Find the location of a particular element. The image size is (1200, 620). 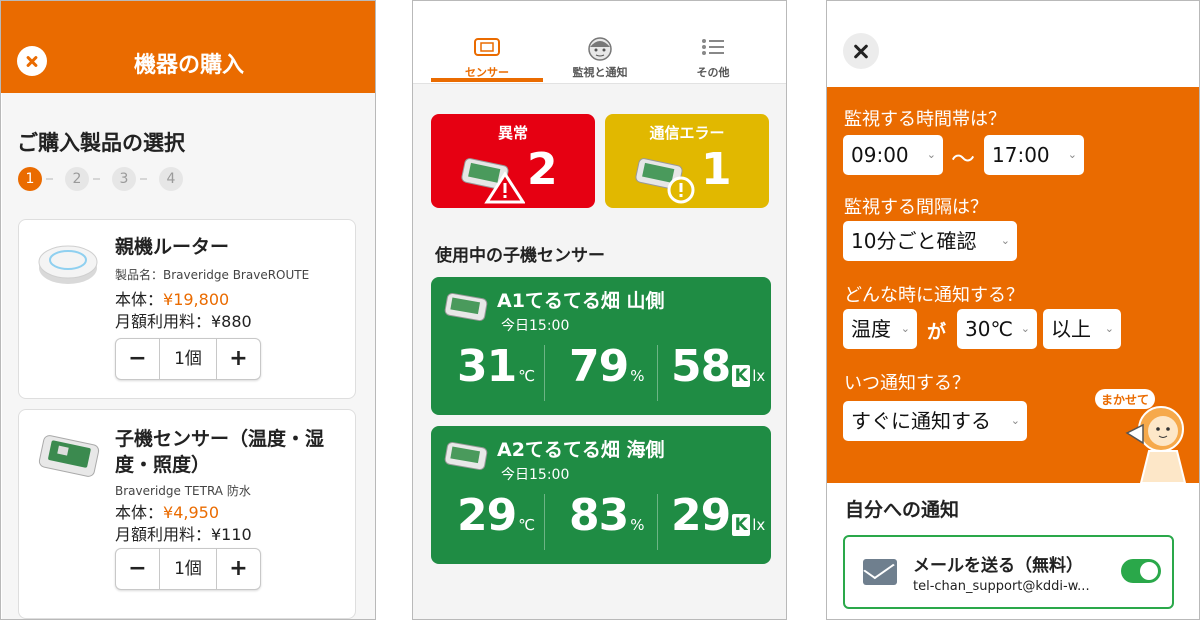

alert-title: 通信エラー is located at coordinates (687, 133).